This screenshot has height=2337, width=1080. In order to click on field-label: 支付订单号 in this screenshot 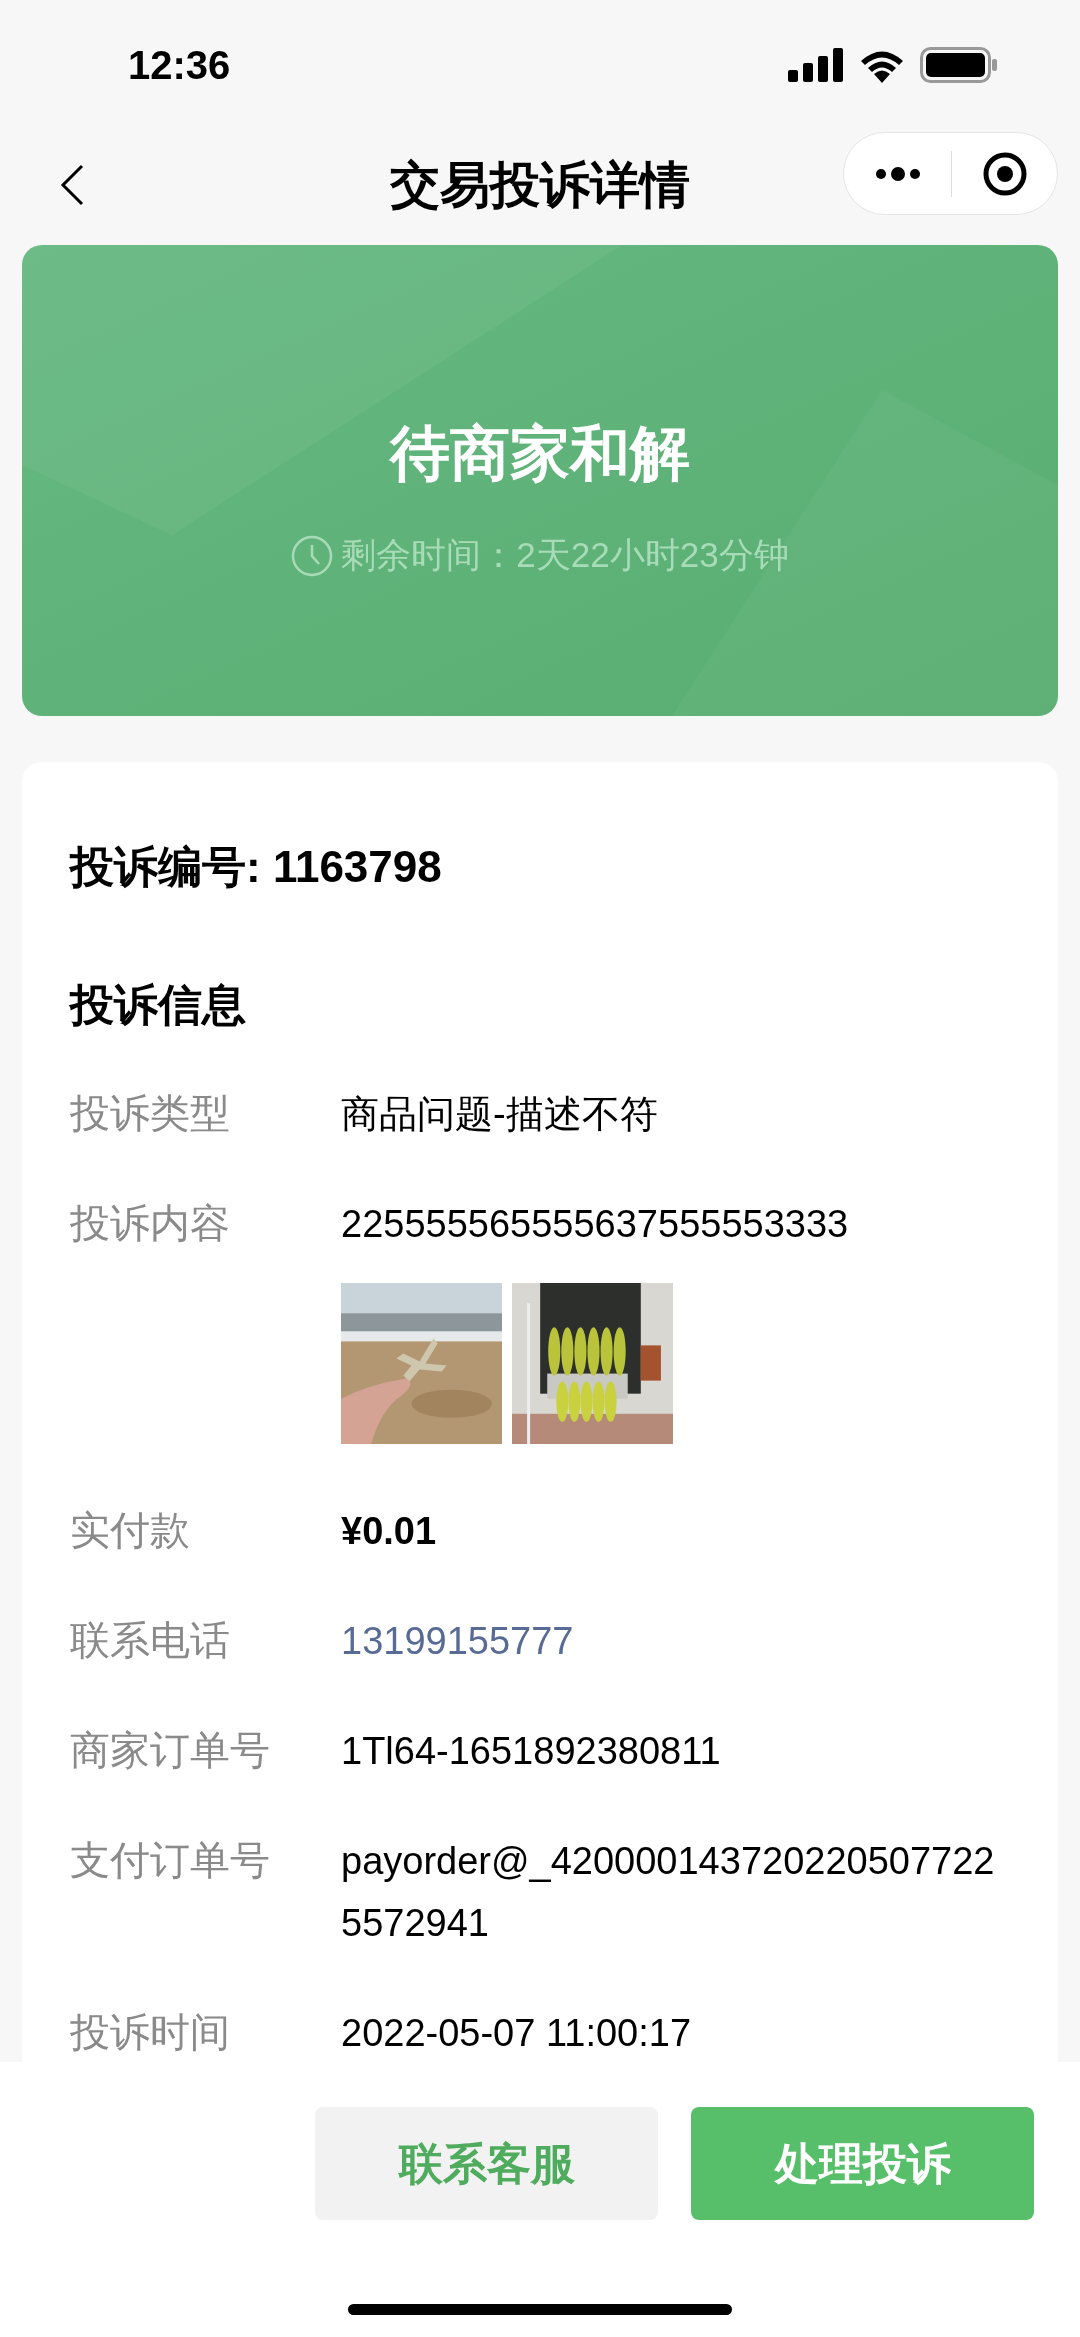, I will do `click(170, 1860)`.